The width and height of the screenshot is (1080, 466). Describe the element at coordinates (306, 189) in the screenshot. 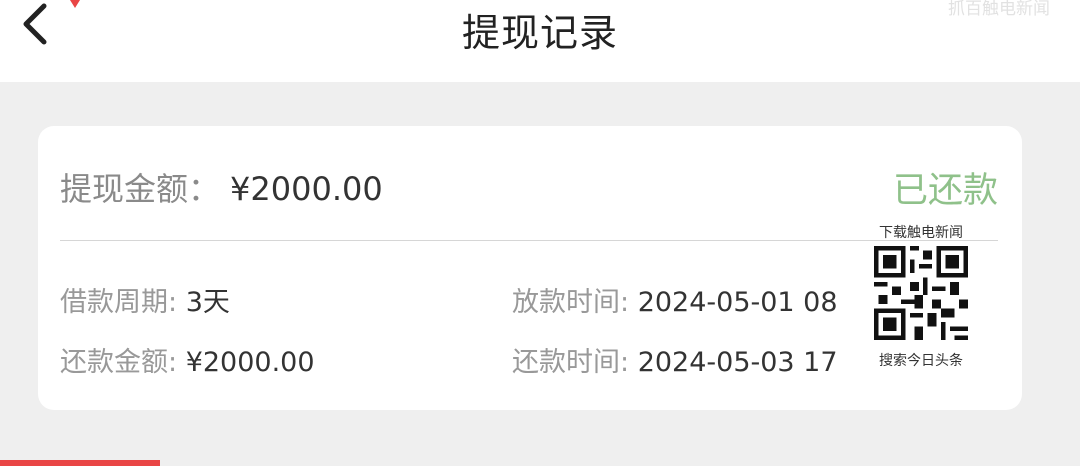

I see `withdrawal-amount-value: ¥2000.00` at that location.